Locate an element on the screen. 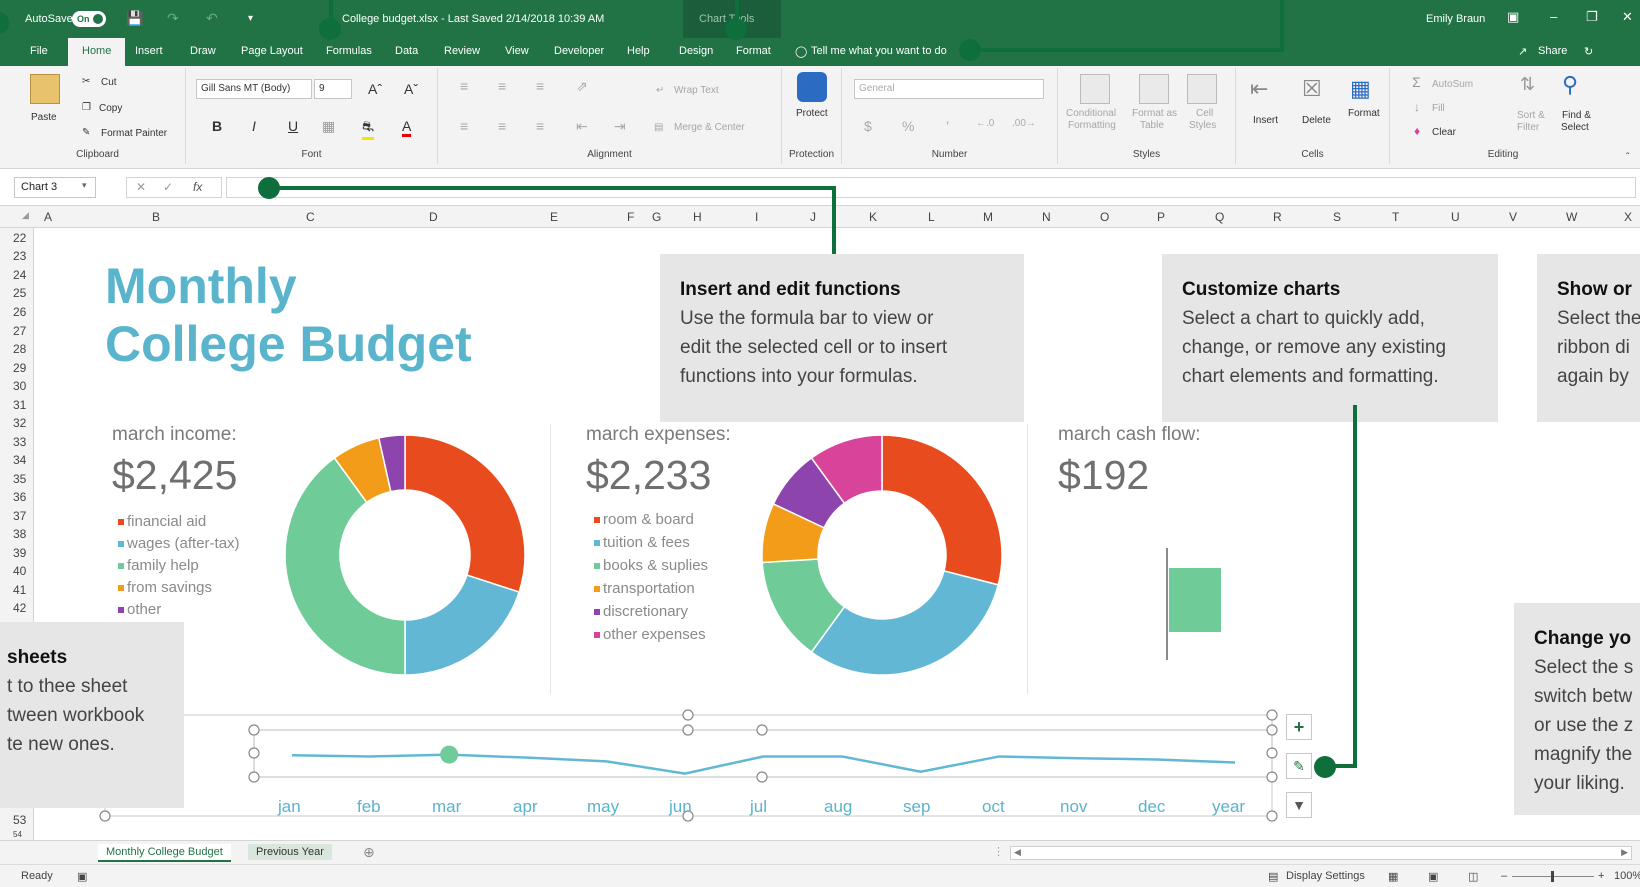 The image size is (1640, 887). tab-formulas: Formulas is located at coordinates (349, 51).